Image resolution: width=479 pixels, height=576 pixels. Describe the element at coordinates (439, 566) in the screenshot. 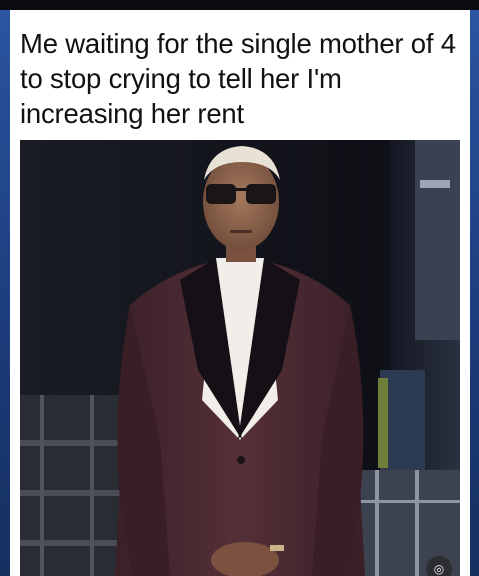

I see `visual-search-icon: ◎` at that location.